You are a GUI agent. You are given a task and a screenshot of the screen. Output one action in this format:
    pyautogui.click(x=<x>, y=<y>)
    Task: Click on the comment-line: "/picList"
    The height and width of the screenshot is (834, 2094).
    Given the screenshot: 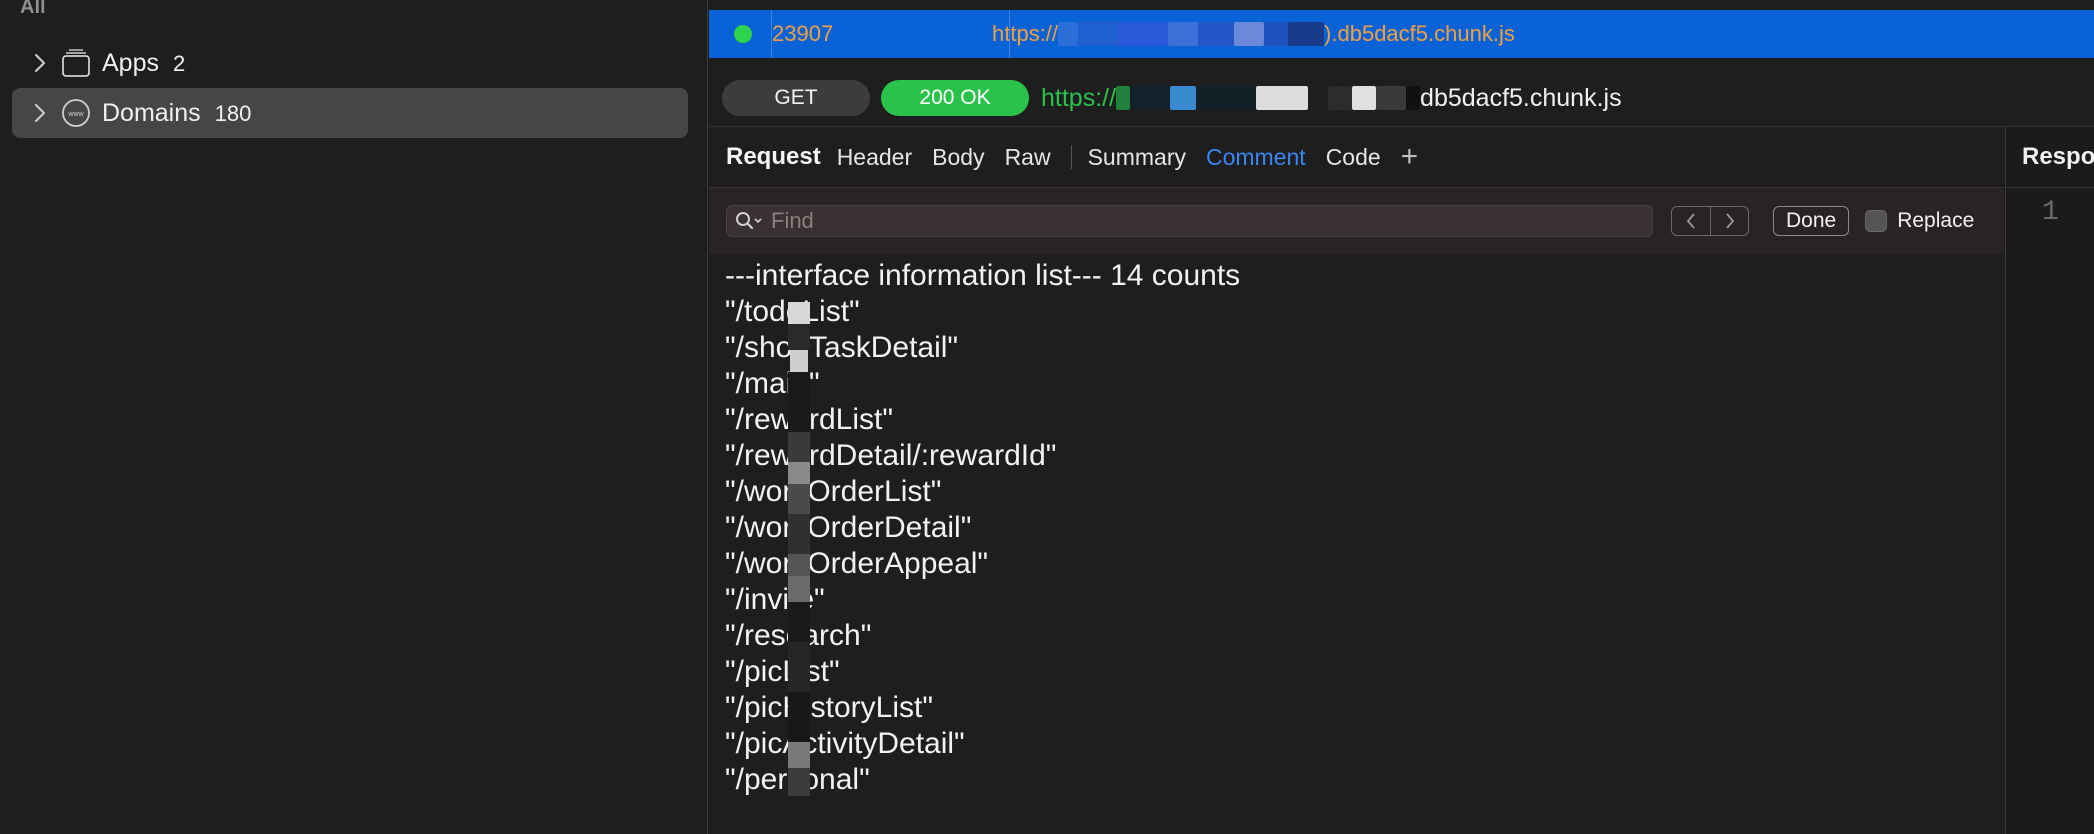 What is the action you would take?
    pyautogui.click(x=782, y=671)
    